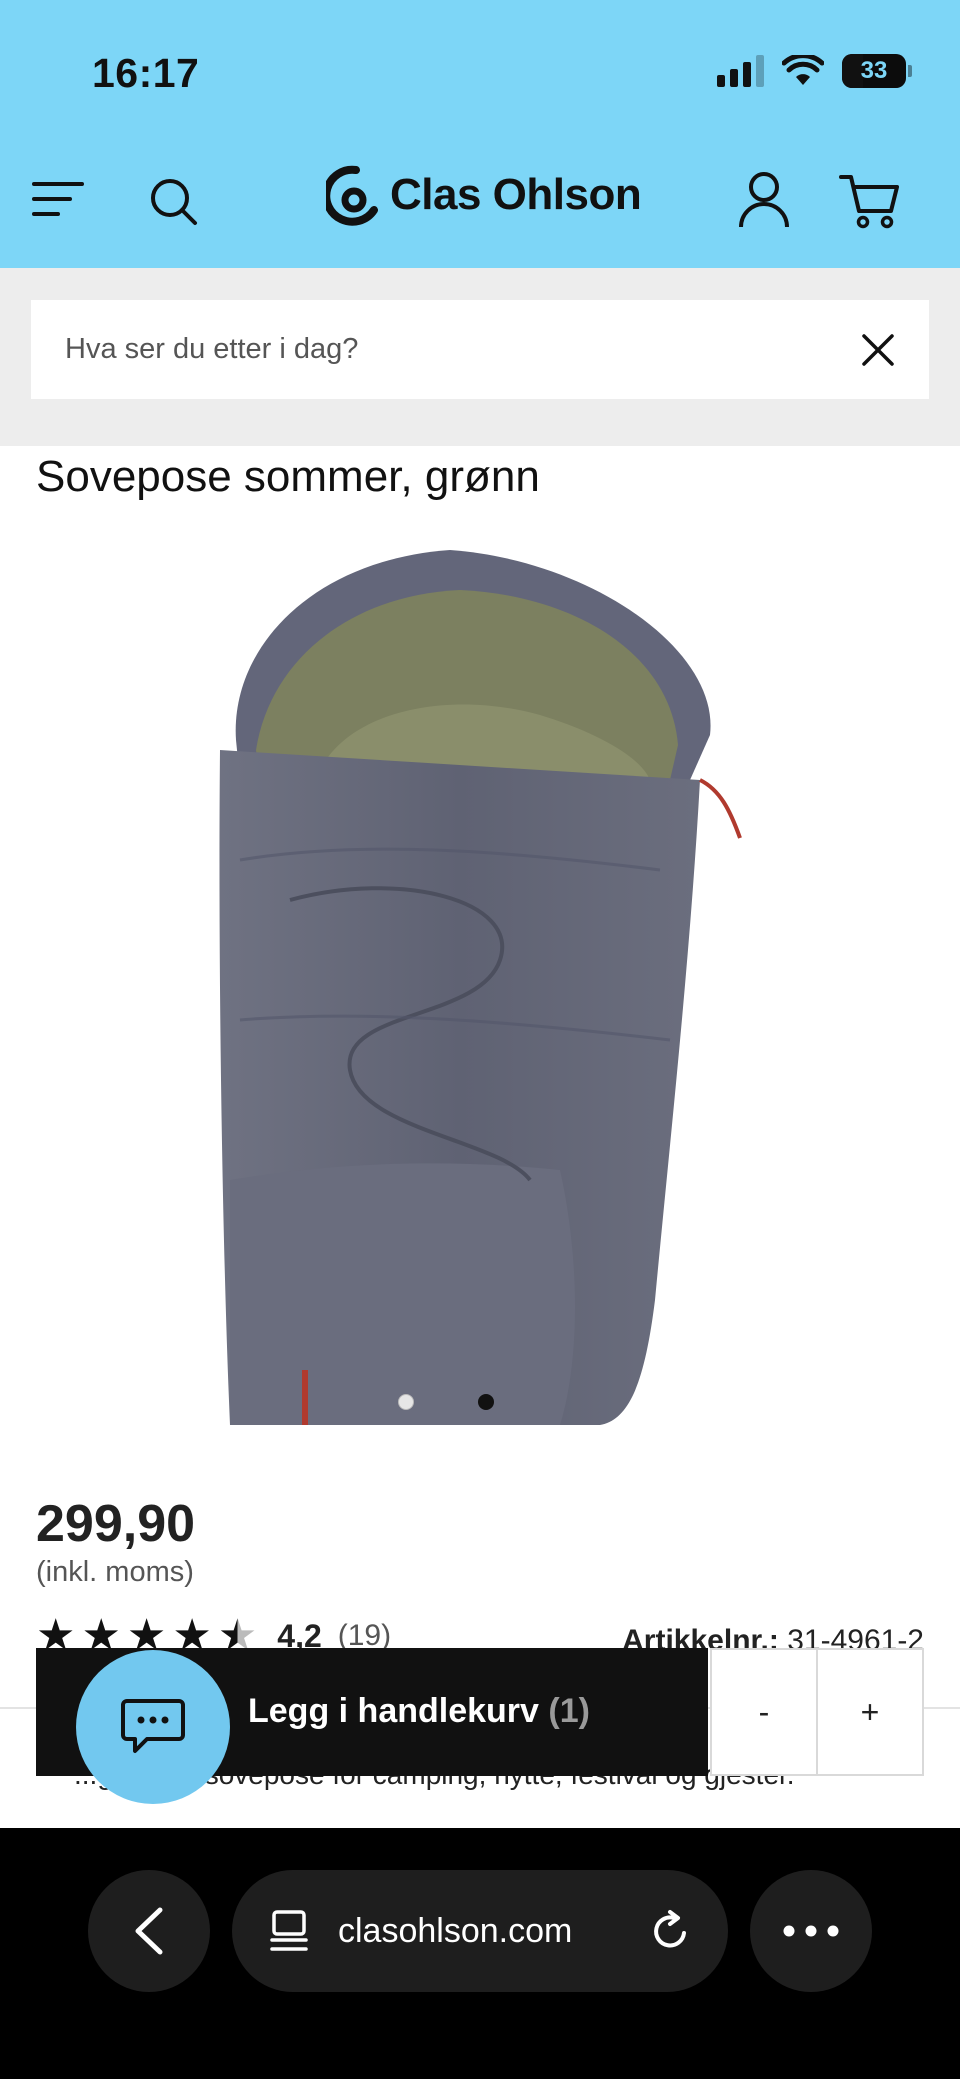 The width and height of the screenshot is (960, 2079). What do you see at coordinates (116, 1524) in the screenshot?
I see `product-price: 299,90` at bounding box center [116, 1524].